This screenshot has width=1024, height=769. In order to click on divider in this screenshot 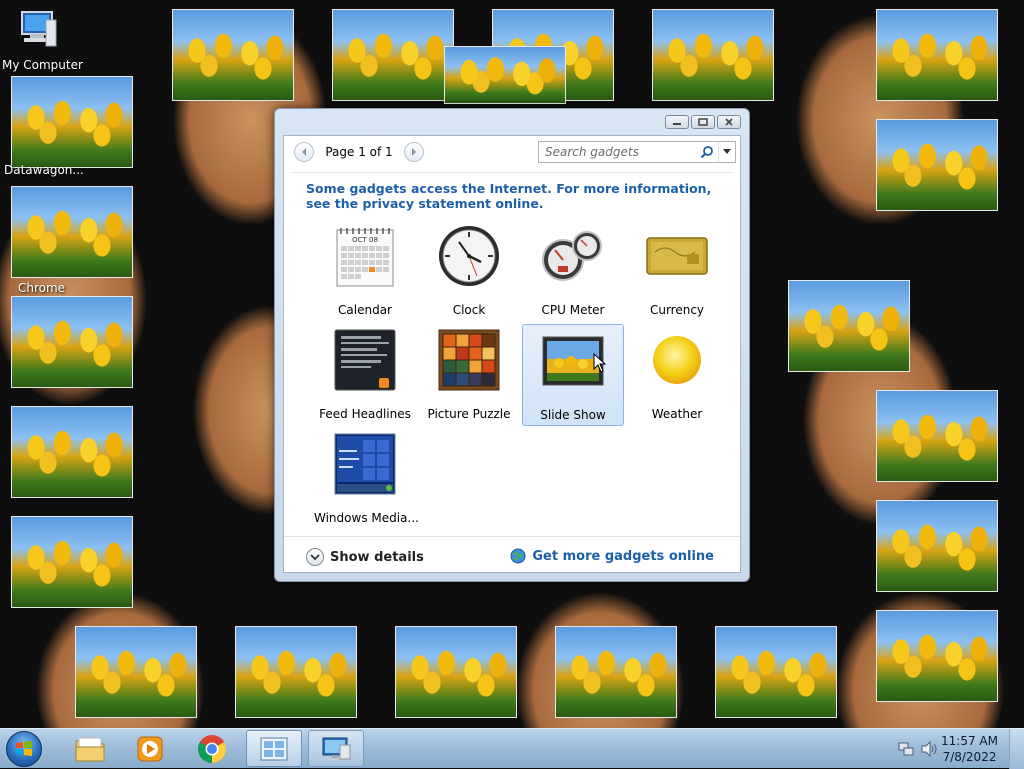, I will do `click(512, 172)`.